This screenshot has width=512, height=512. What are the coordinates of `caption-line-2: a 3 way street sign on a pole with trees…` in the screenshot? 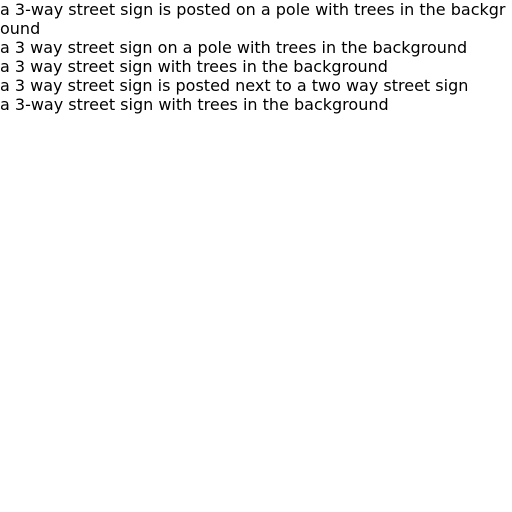 It's located at (234, 47).